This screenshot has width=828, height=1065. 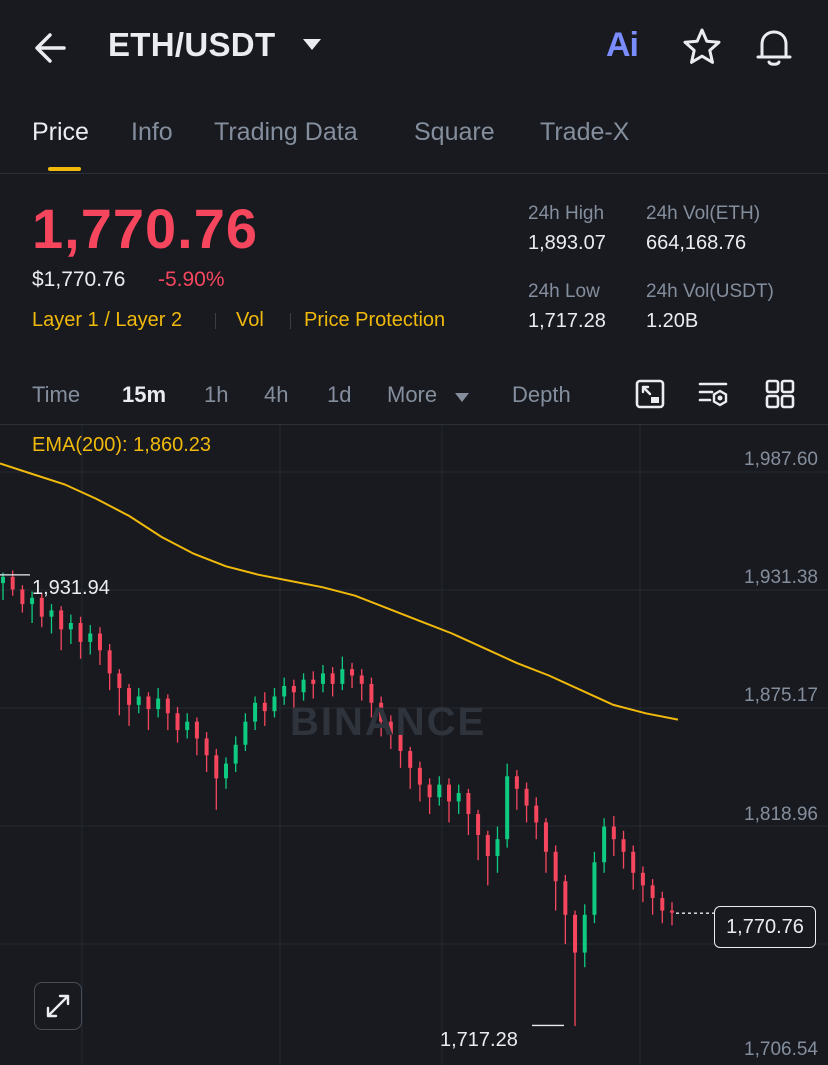 I want to click on tab-price: Price, so click(x=60, y=132).